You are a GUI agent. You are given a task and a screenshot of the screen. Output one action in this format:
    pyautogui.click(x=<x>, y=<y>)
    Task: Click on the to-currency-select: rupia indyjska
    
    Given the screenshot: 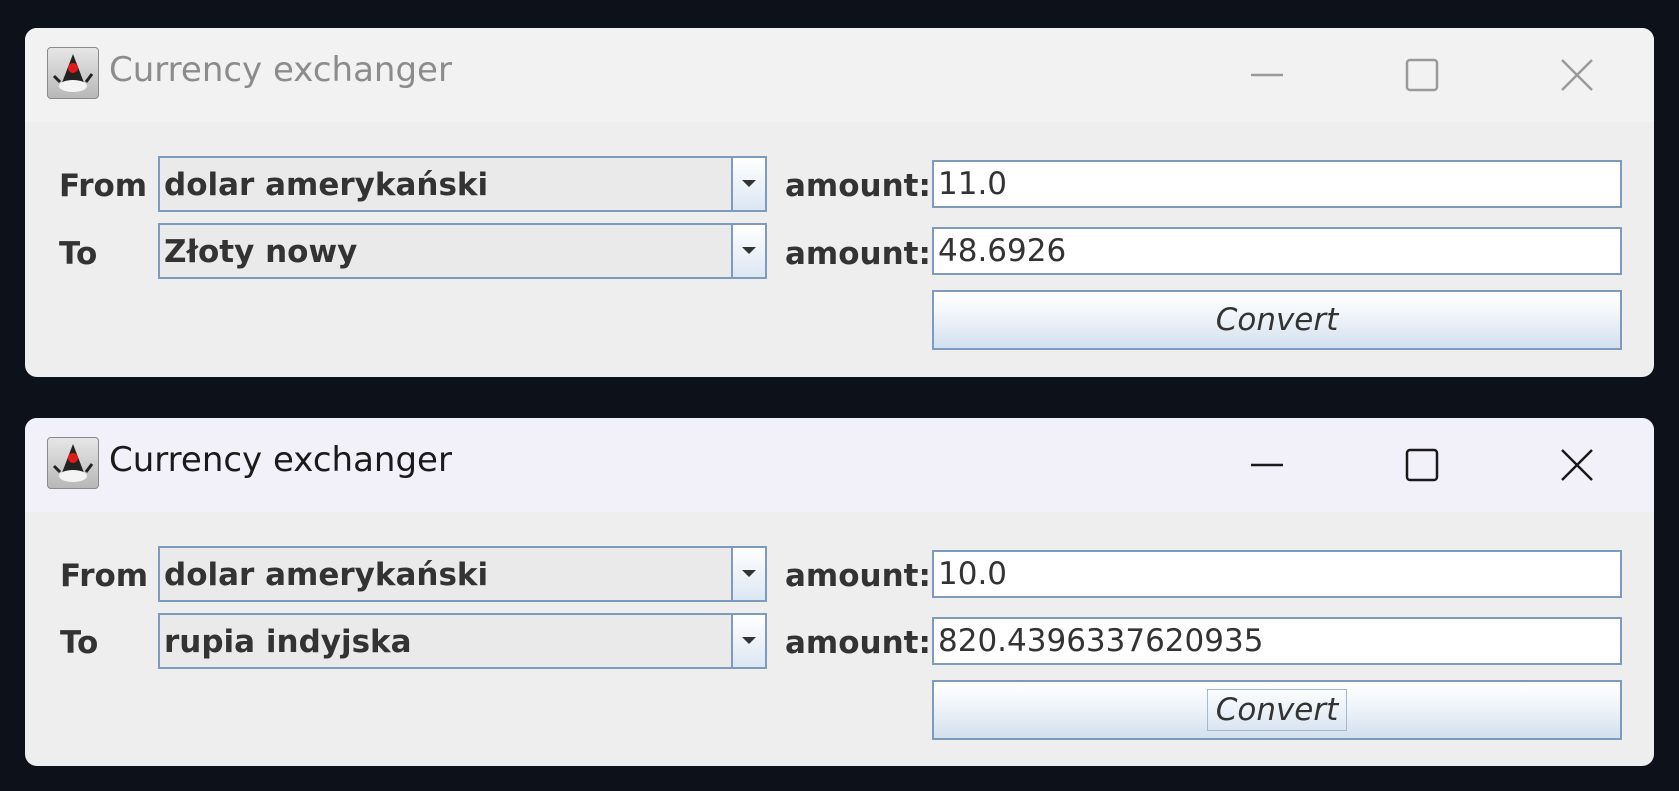 What is the action you would take?
    pyautogui.click(x=462, y=641)
    